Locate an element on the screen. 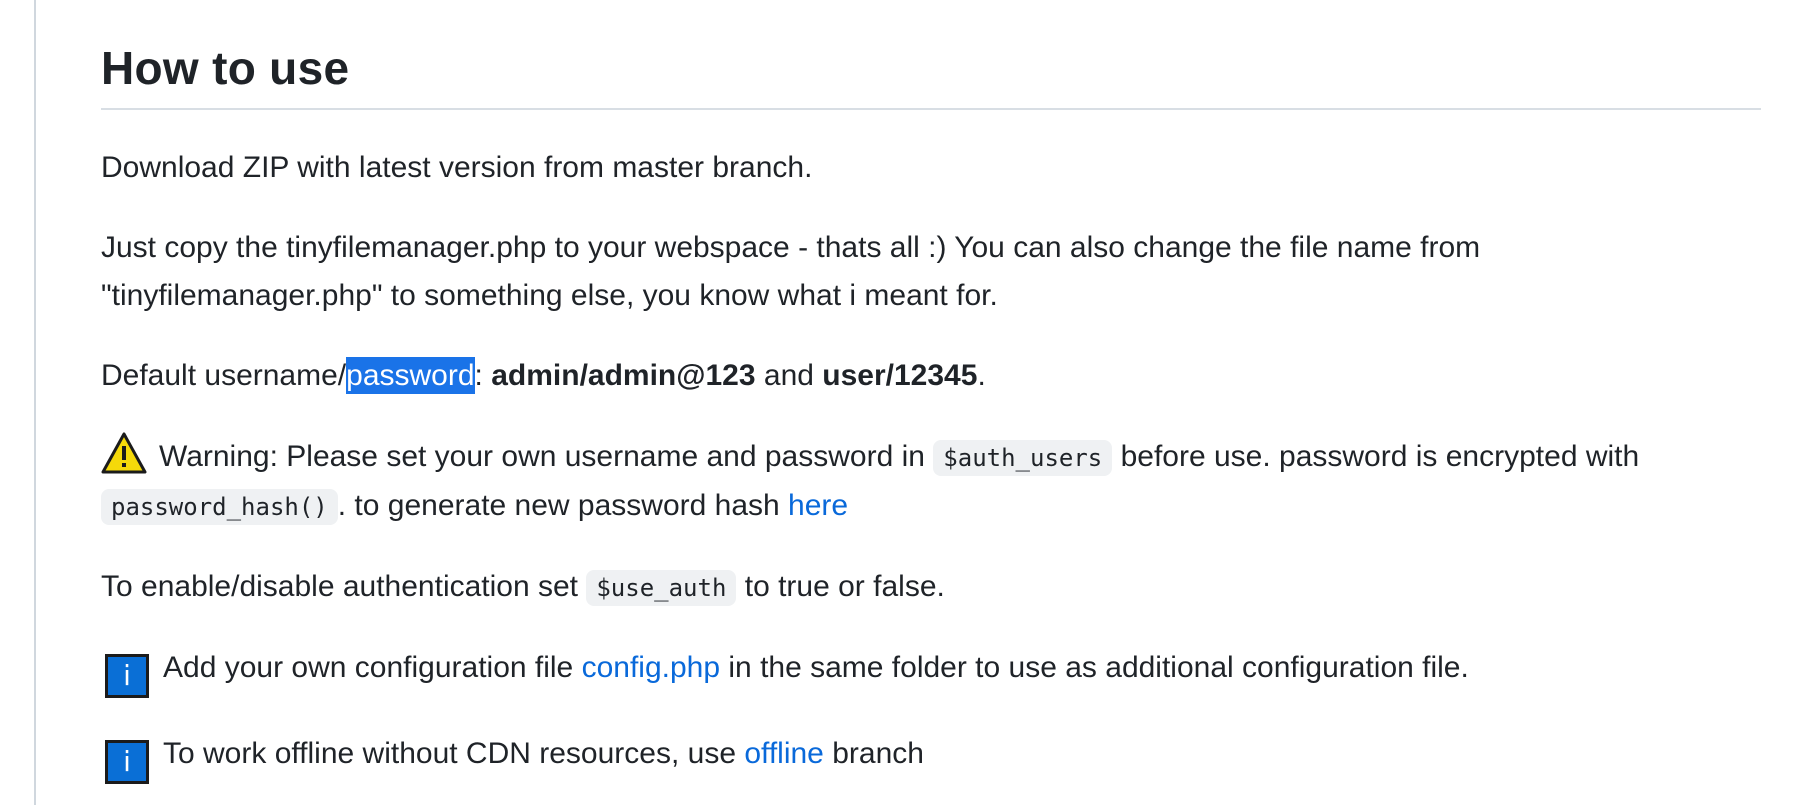 Image resolution: width=1816 pixels, height=805 pixels. section-heading: How to use is located at coordinates (931, 55).